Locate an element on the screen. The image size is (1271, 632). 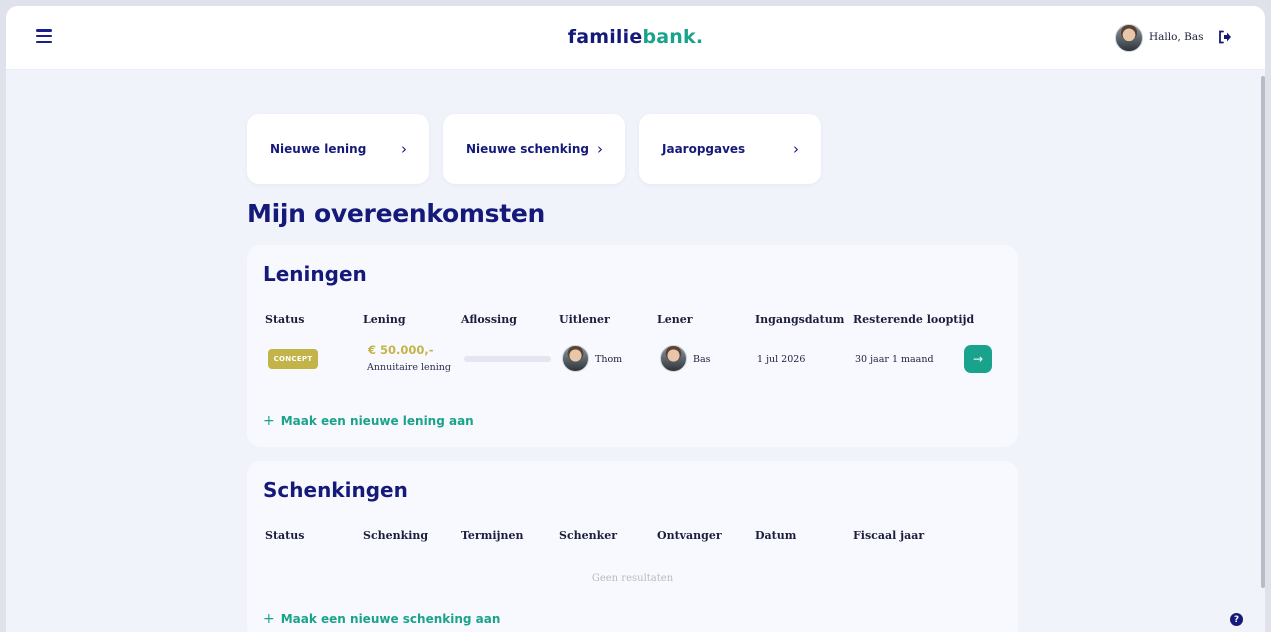
top-bar: familiebank. Hallo, Bas is located at coordinates (635, 38).